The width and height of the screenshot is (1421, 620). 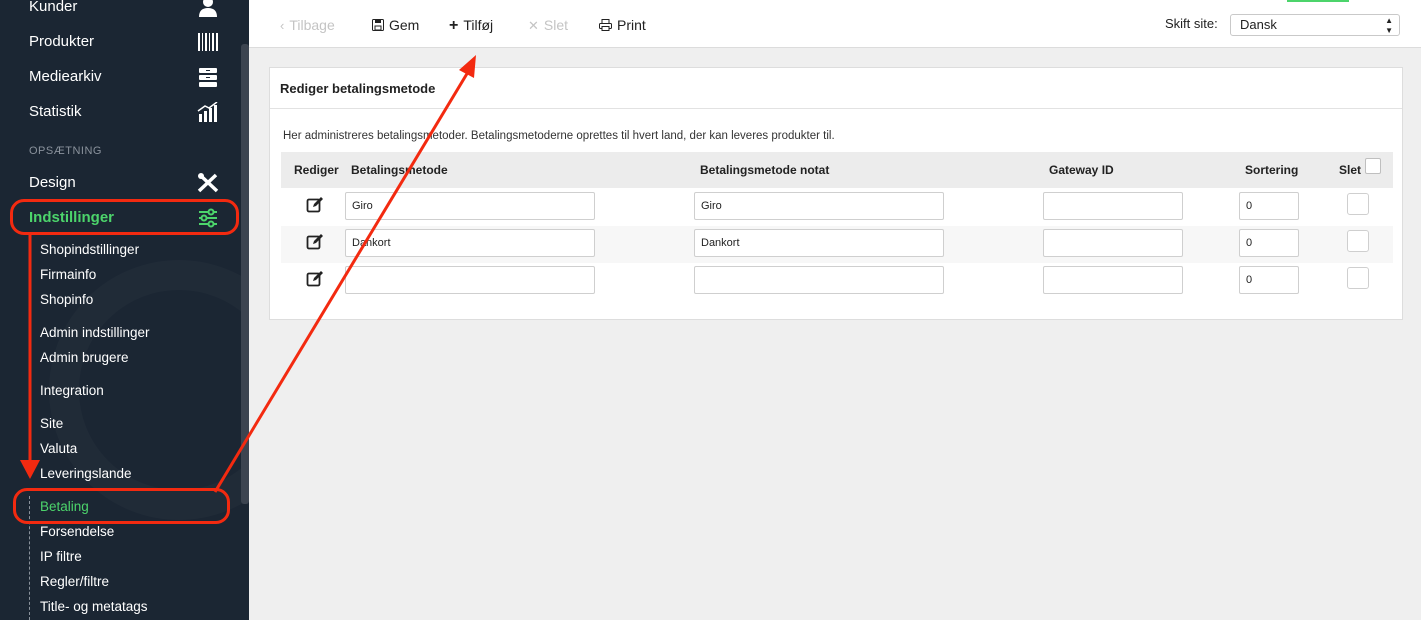 What do you see at coordinates (819, 280) in the screenshot?
I see `note-input` at bounding box center [819, 280].